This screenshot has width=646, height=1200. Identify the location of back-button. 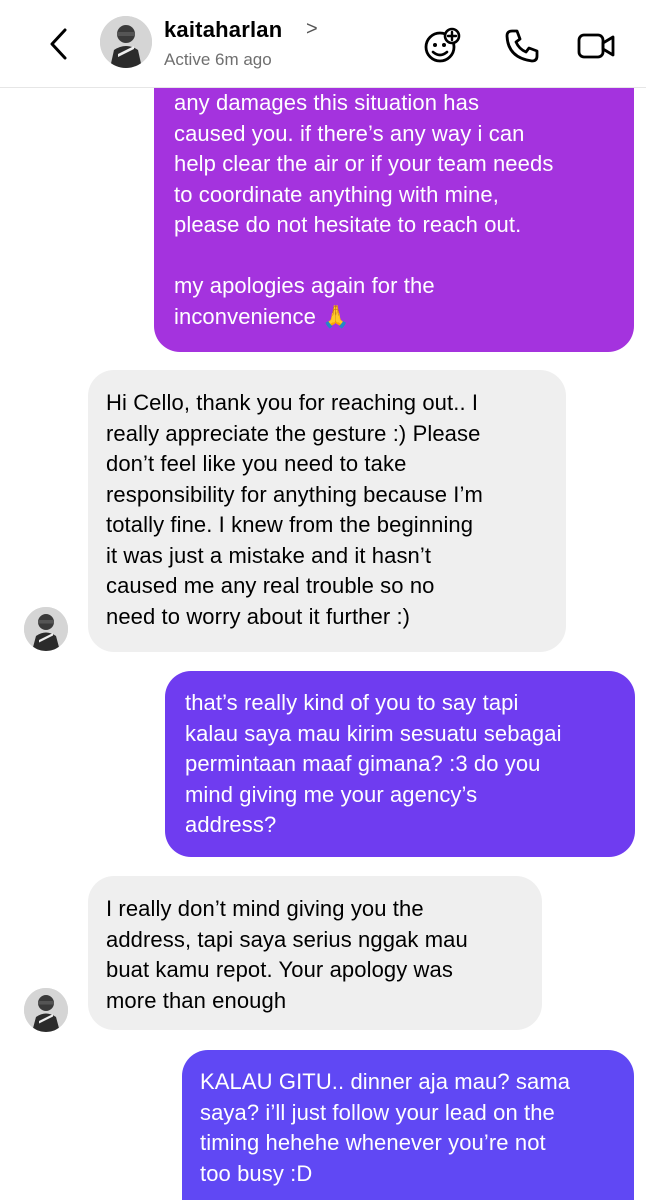
(58, 44).